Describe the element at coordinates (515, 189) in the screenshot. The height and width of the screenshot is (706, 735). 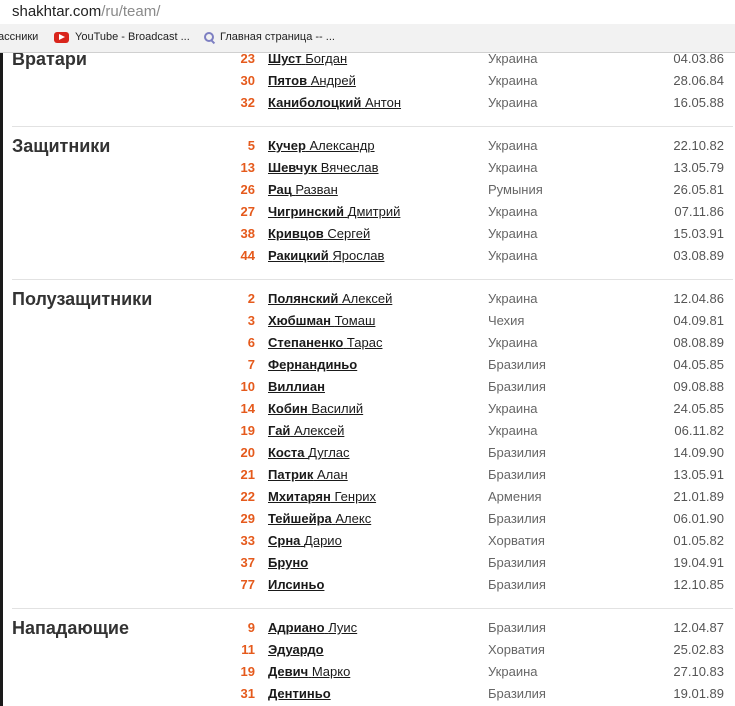
I see `player-country: Румыния` at that location.